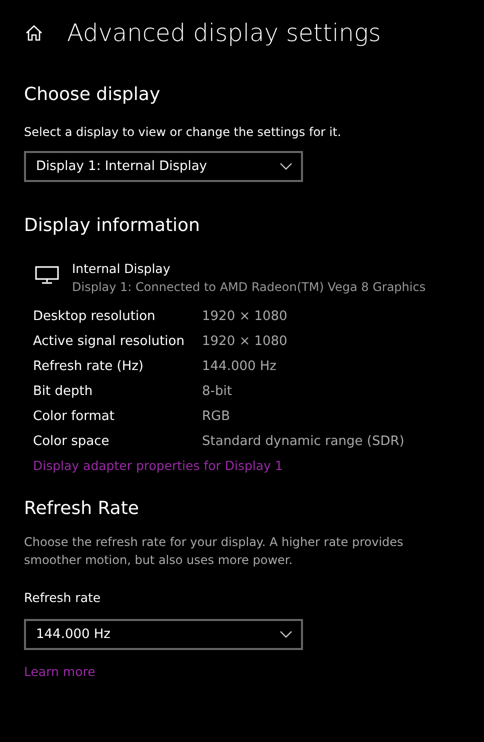  Describe the element at coordinates (216, 416) in the screenshot. I see `info-value: RGB` at that location.